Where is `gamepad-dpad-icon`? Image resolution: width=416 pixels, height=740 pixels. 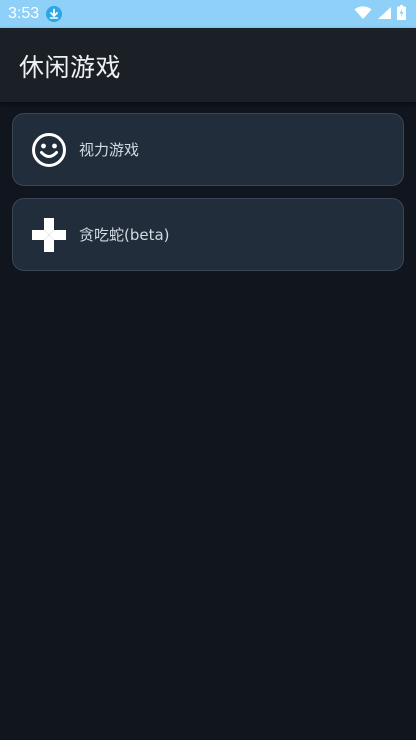 gamepad-dpad-icon is located at coordinates (49, 235).